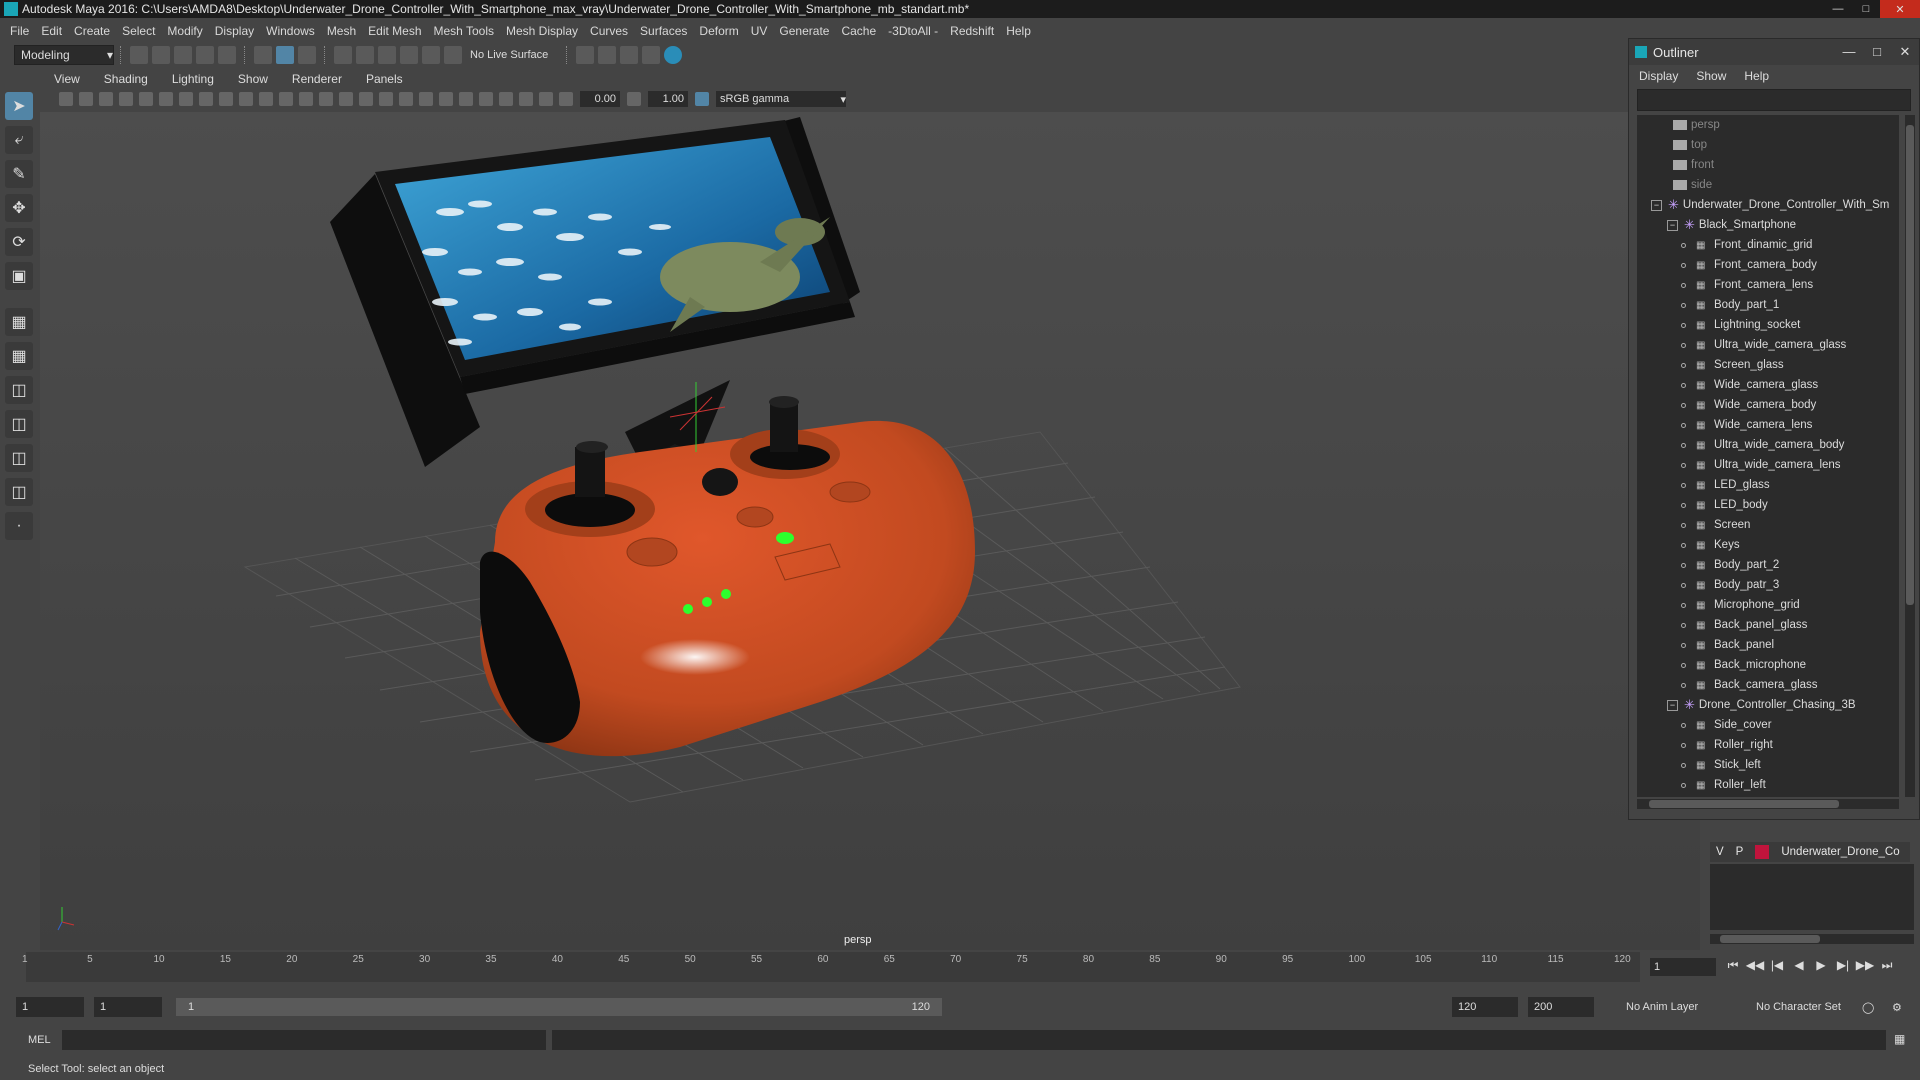  I want to click on menu-item: -3DtoAll -, so click(913, 31).